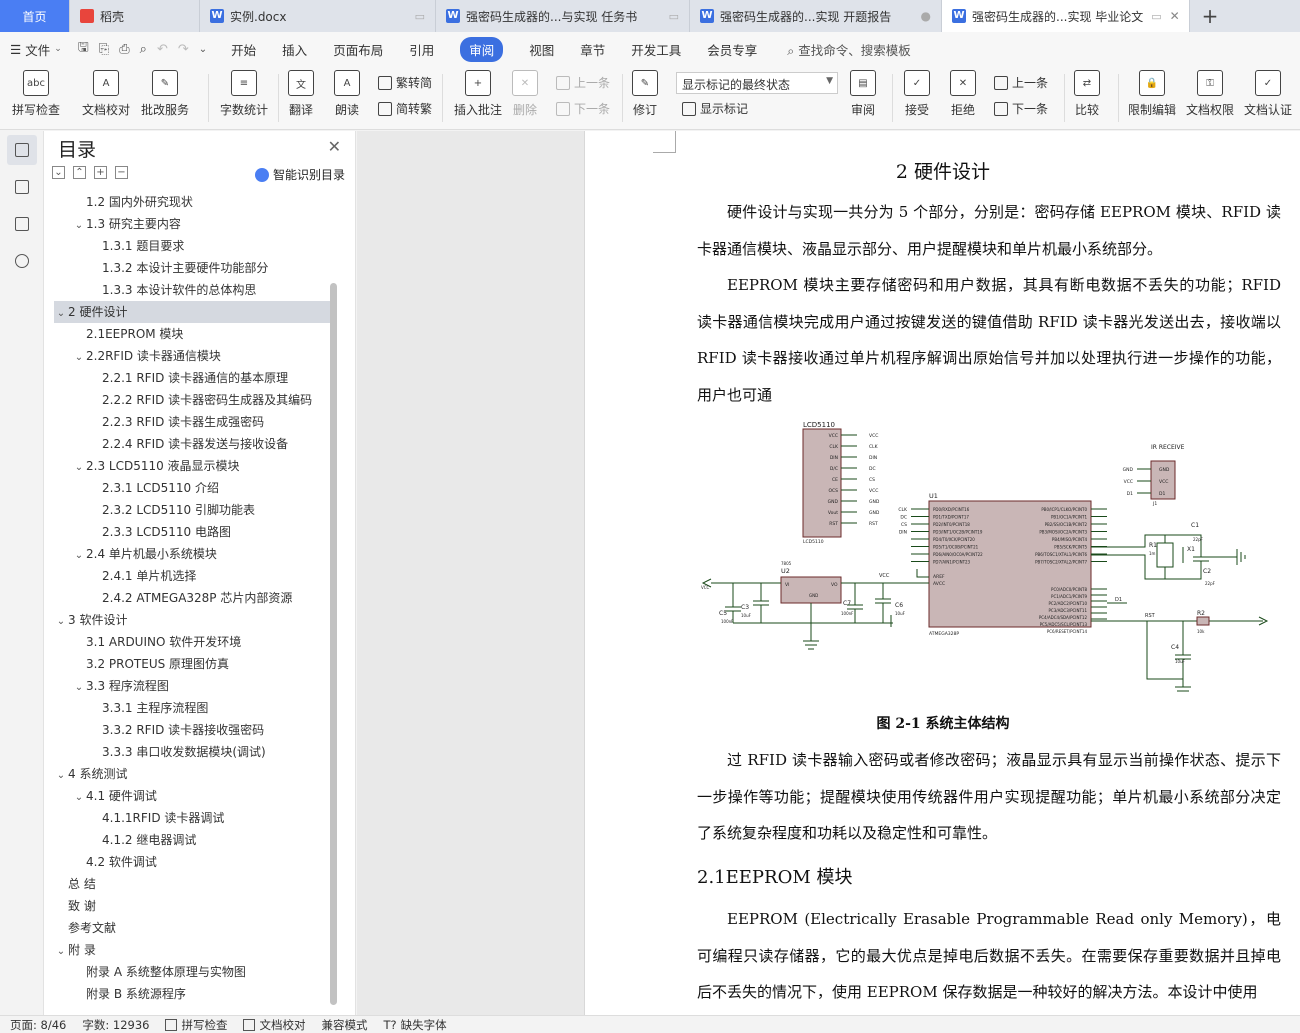  Describe the element at coordinates (715, 108) in the screenshot. I see `show-markup-button: 显示标记` at that location.